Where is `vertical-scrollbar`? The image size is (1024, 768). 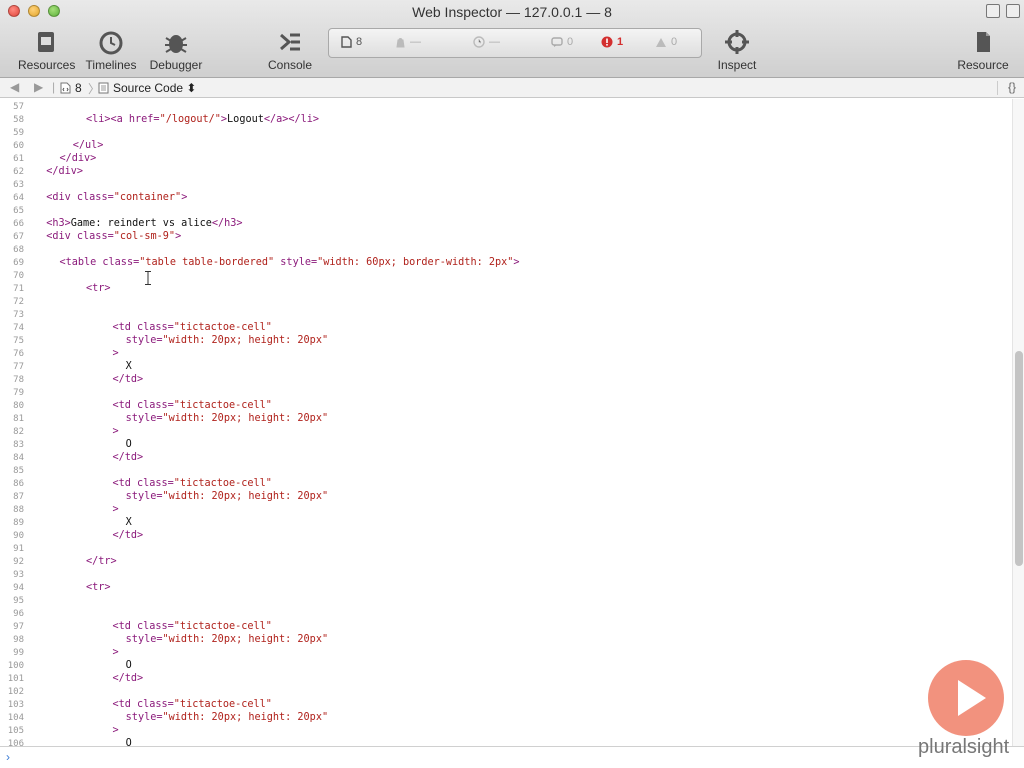 vertical-scrollbar is located at coordinates (1018, 422).